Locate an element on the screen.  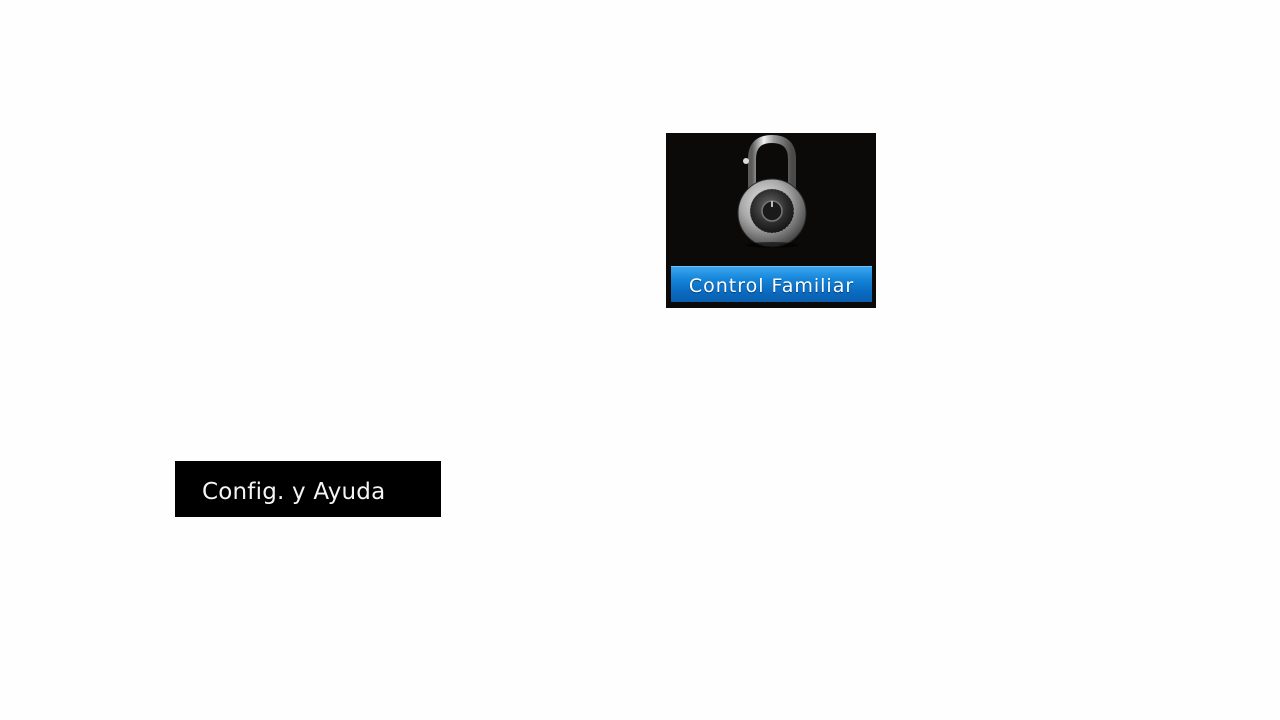
padlock-icon is located at coordinates (772, 191).